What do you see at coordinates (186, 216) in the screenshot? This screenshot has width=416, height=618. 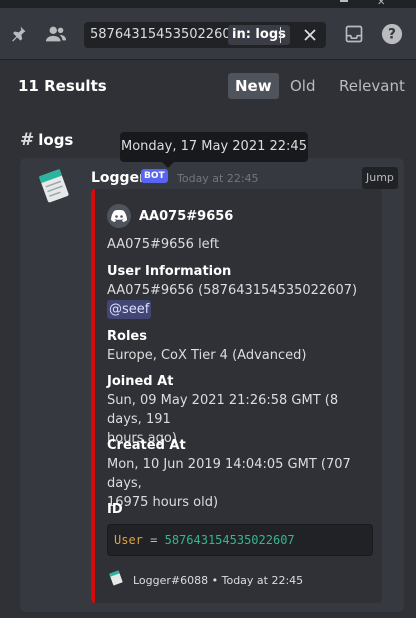 I see `embed-author-name: AA075#9656` at bounding box center [186, 216].